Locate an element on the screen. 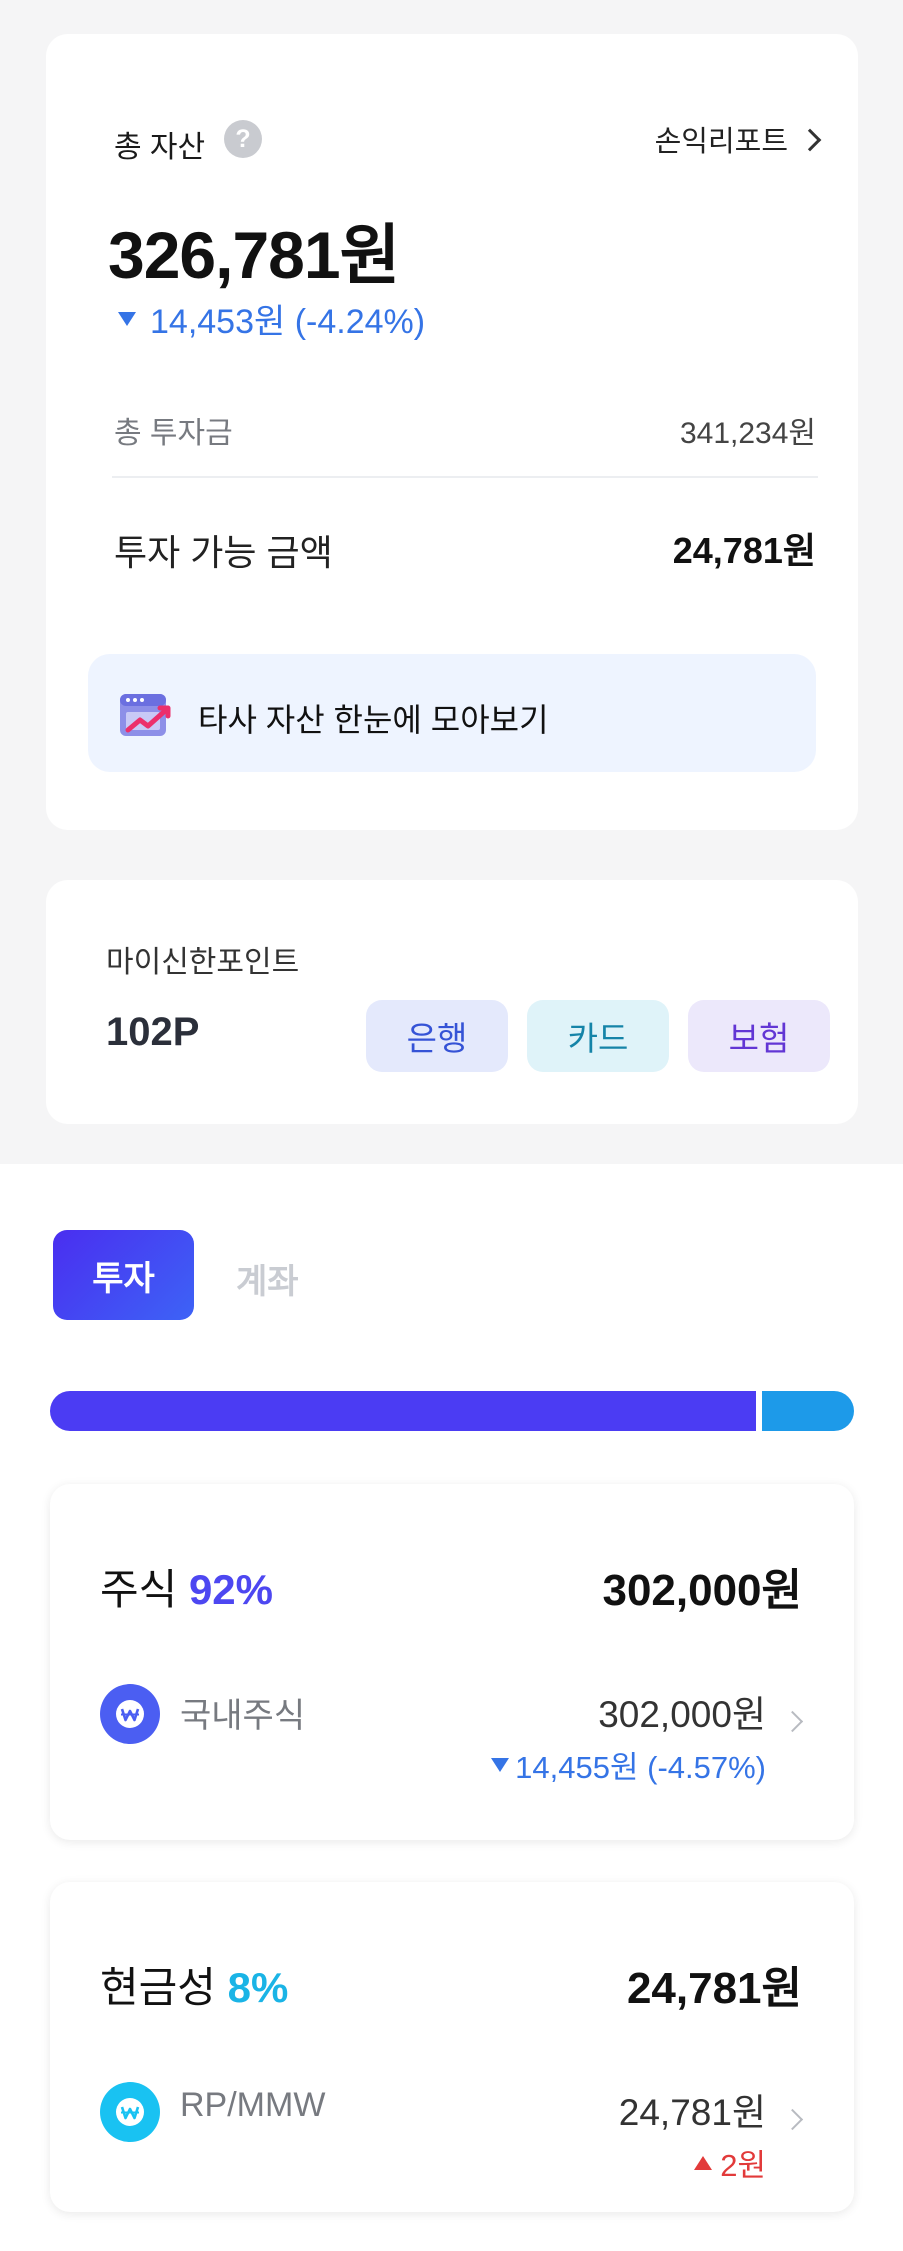 This screenshot has width=903, height=2251. cash-total-amount: 24,781원 is located at coordinates (714, 1988).